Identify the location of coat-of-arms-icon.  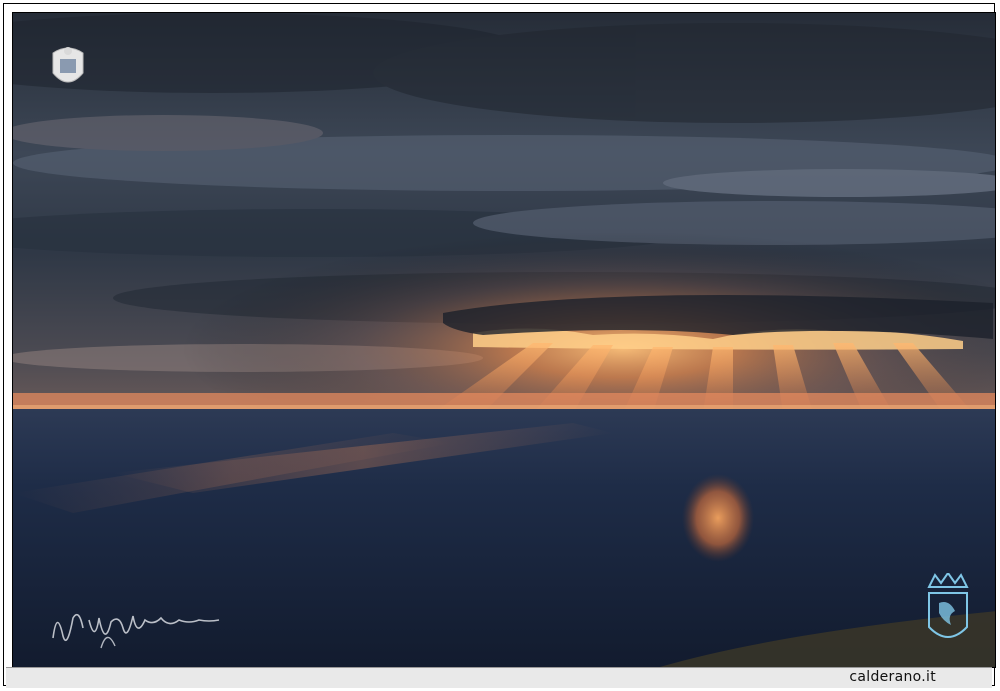
(948, 605).